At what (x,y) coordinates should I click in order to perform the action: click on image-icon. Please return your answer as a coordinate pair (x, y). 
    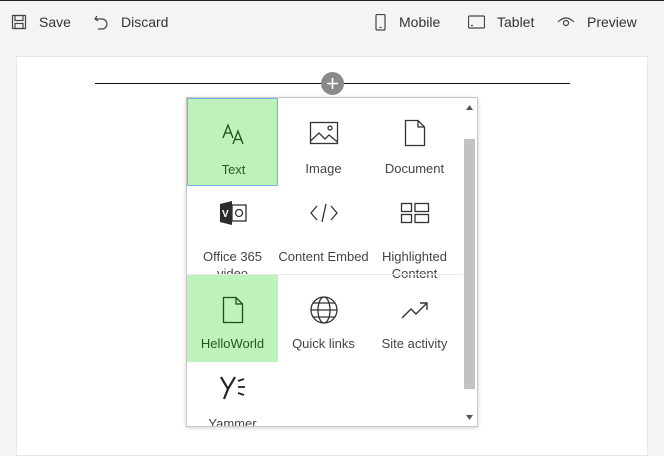
    Looking at the image, I should click on (323, 133).